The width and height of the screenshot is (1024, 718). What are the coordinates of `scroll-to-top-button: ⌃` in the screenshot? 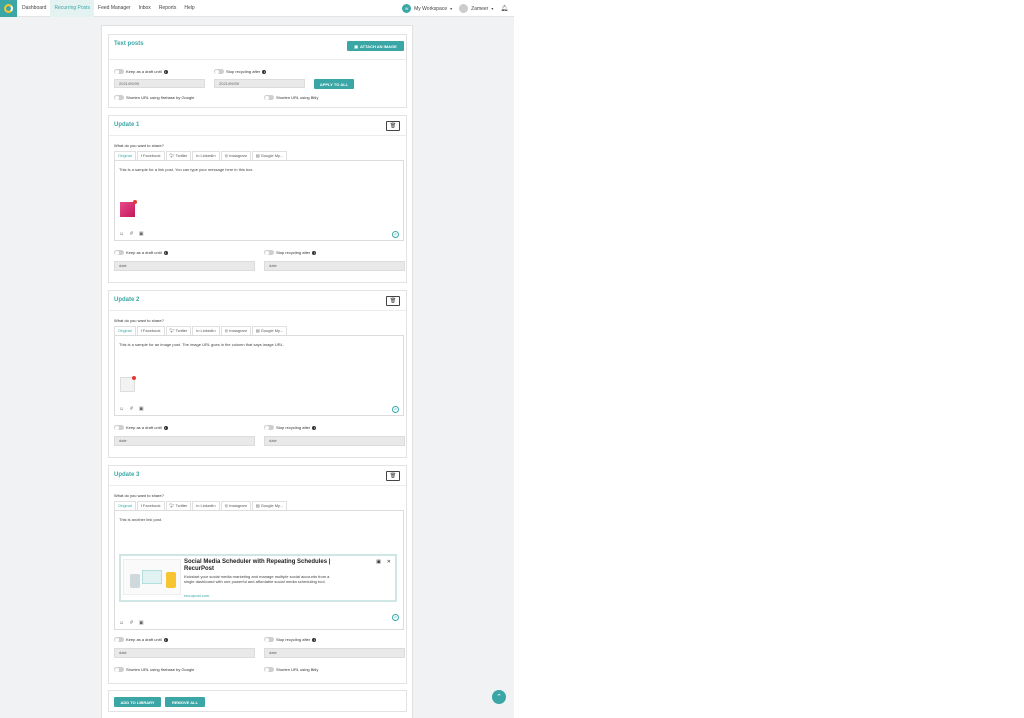 It's located at (499, 697).